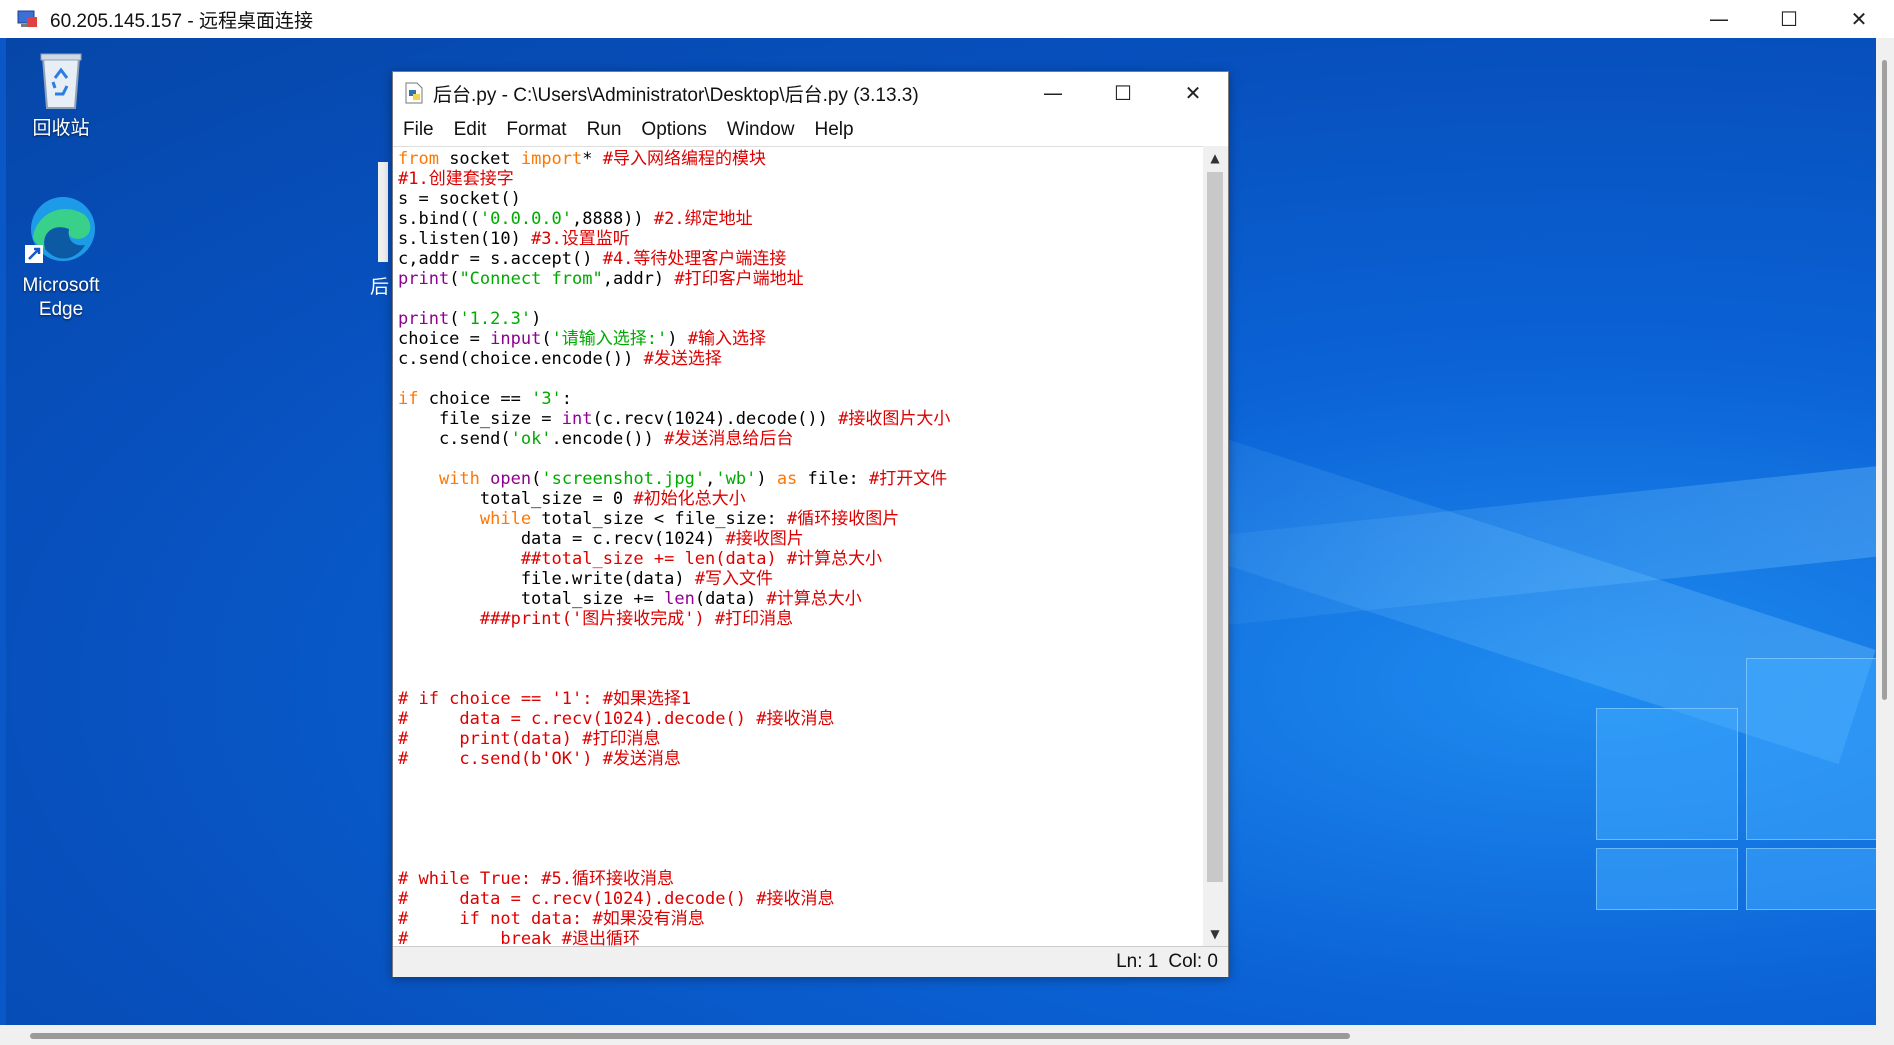 The image size is (1894, 1045). What do you see at coordinates (690, 1036) in the screenshot?
I see `rdp-horizontal-scroll-thumb` at bounding box center [690, 1036].